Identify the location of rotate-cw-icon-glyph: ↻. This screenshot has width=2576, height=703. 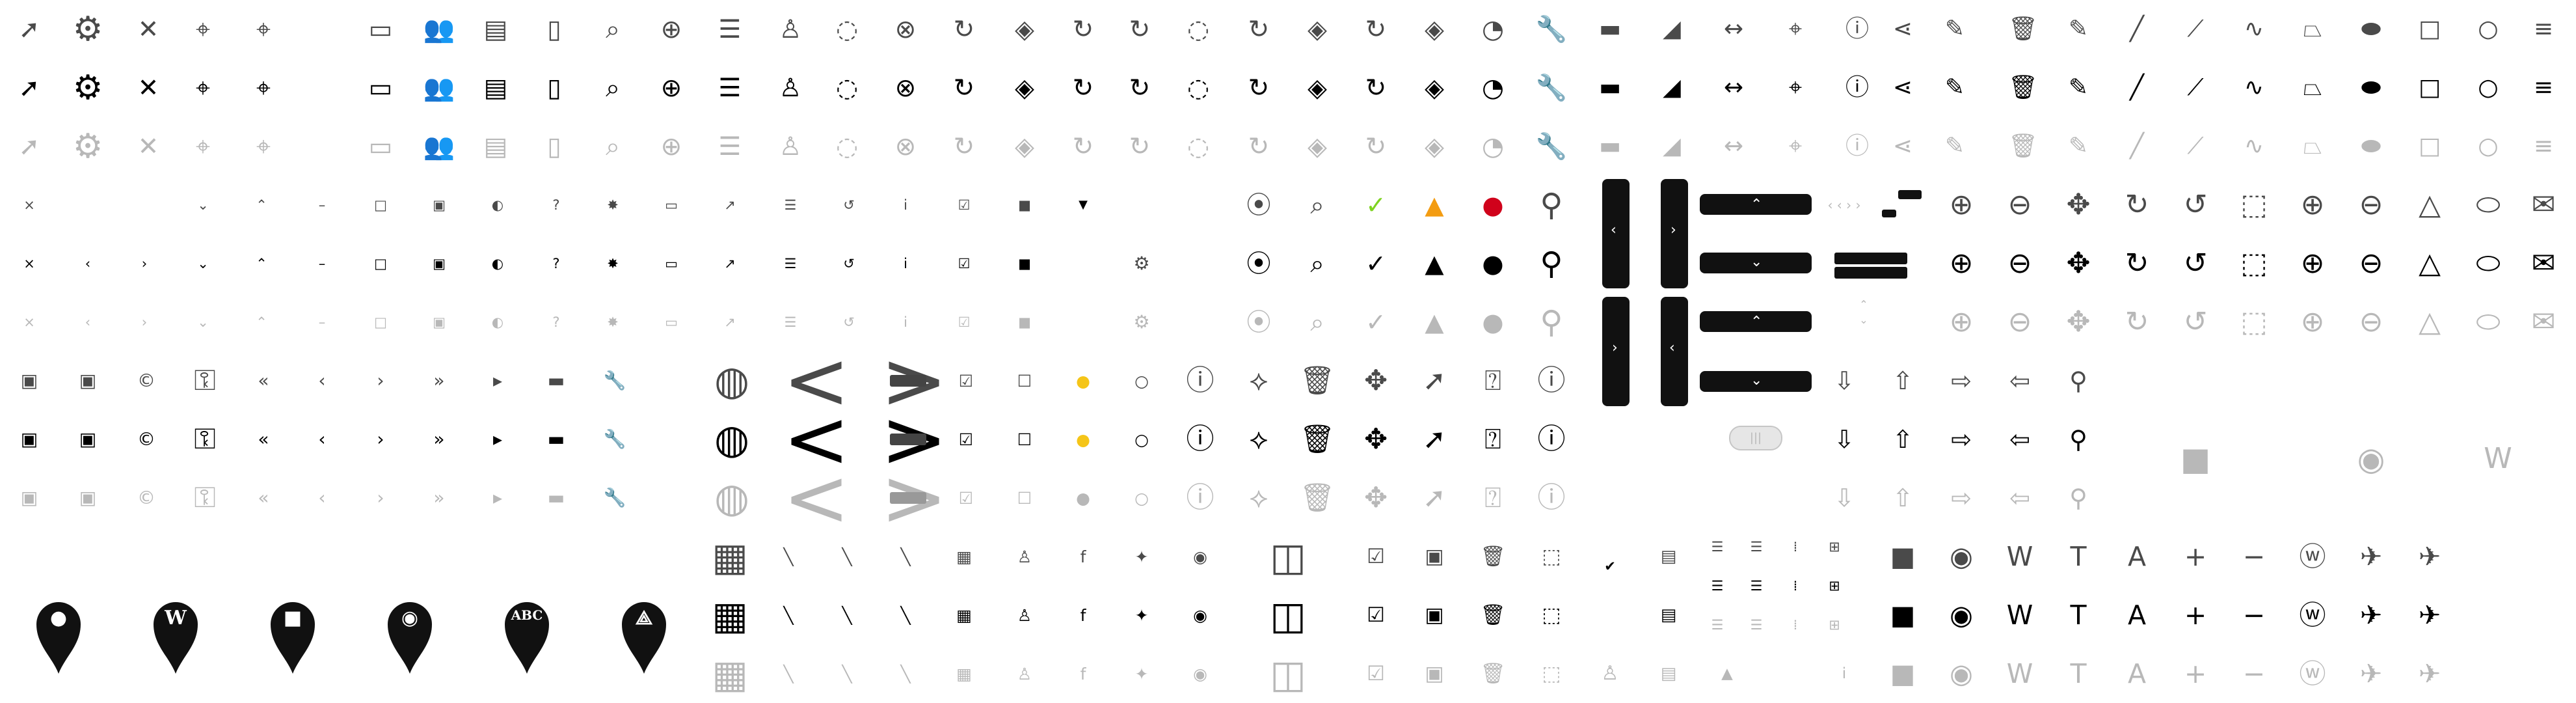
(2137, 204).